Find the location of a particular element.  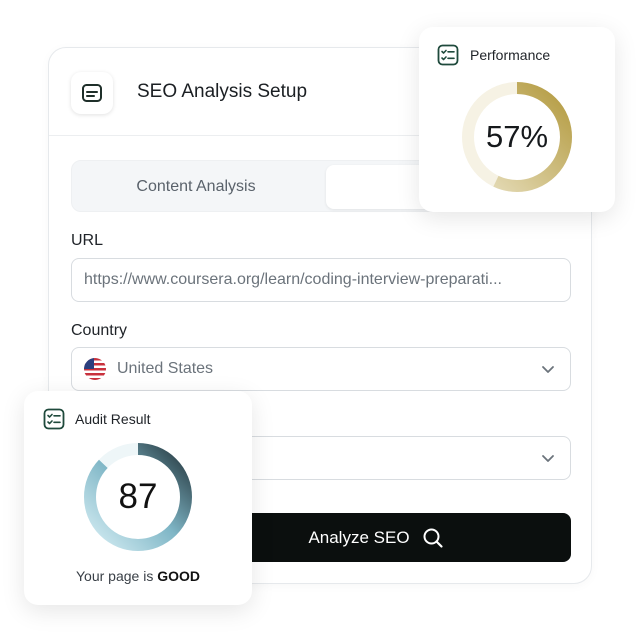

audit-caption-prefix: Your page is is located at coordinates (117, 576).